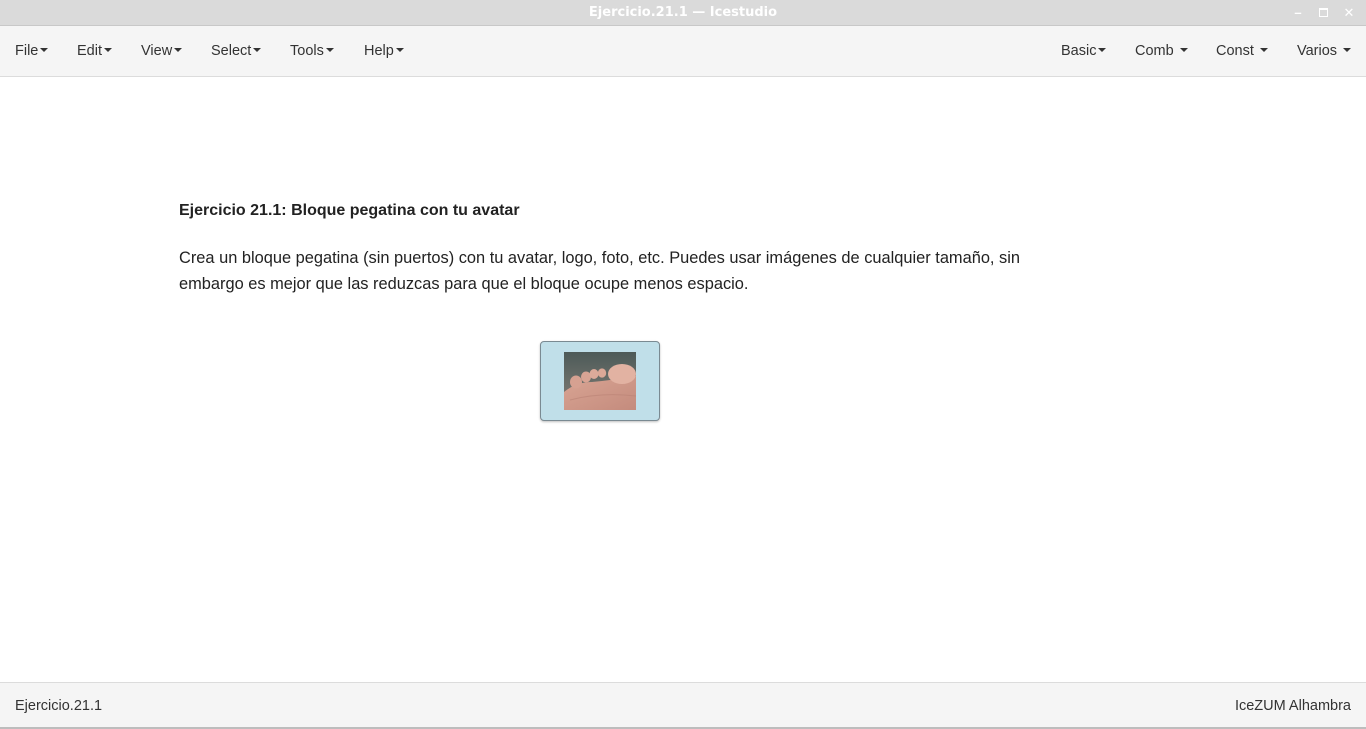 This screenshot has height=729, width=1366. I want to click on sticker-image, so click(600, 381).